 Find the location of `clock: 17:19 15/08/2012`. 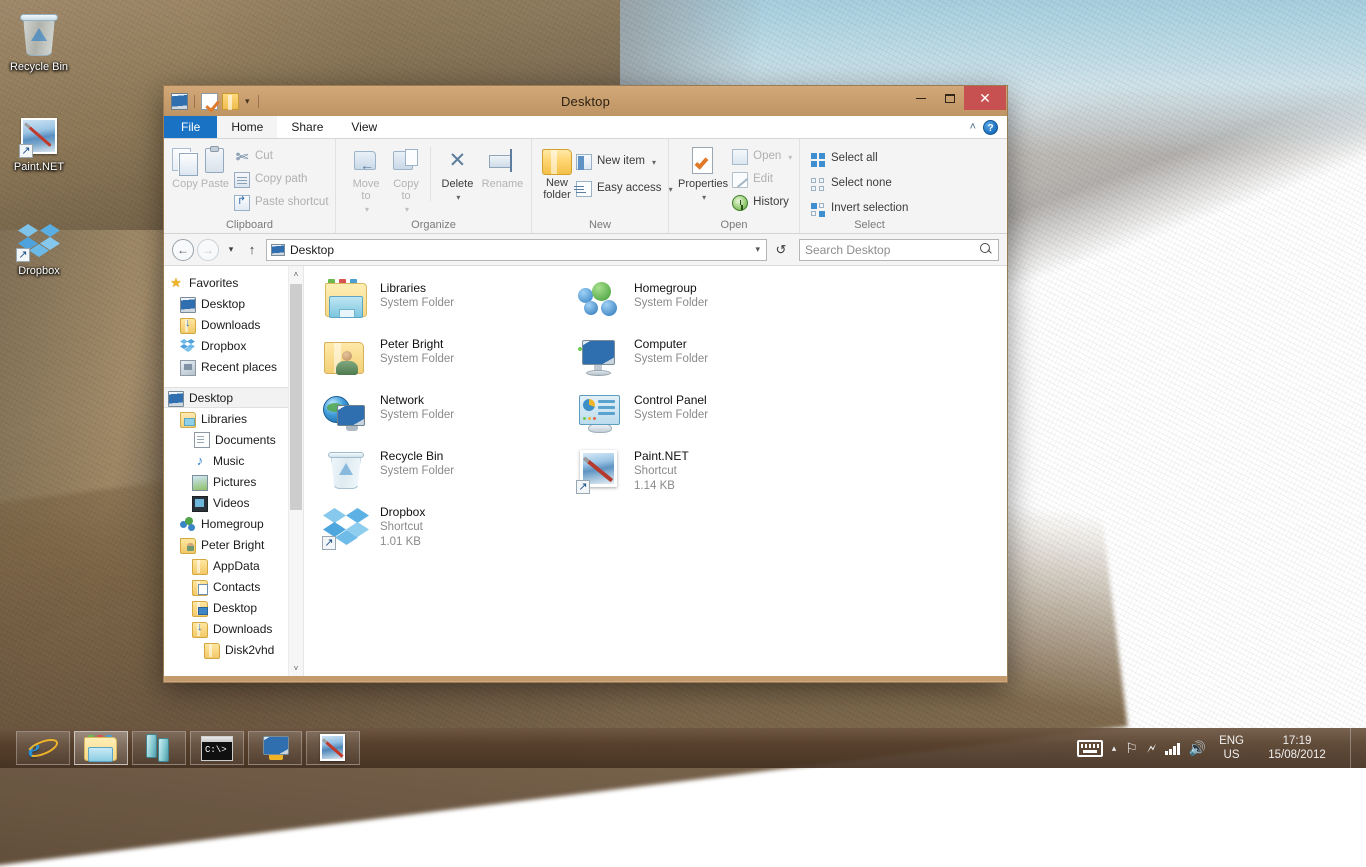

clock: 17:19 15/08/2012 is located at coordinates (1299, 748).